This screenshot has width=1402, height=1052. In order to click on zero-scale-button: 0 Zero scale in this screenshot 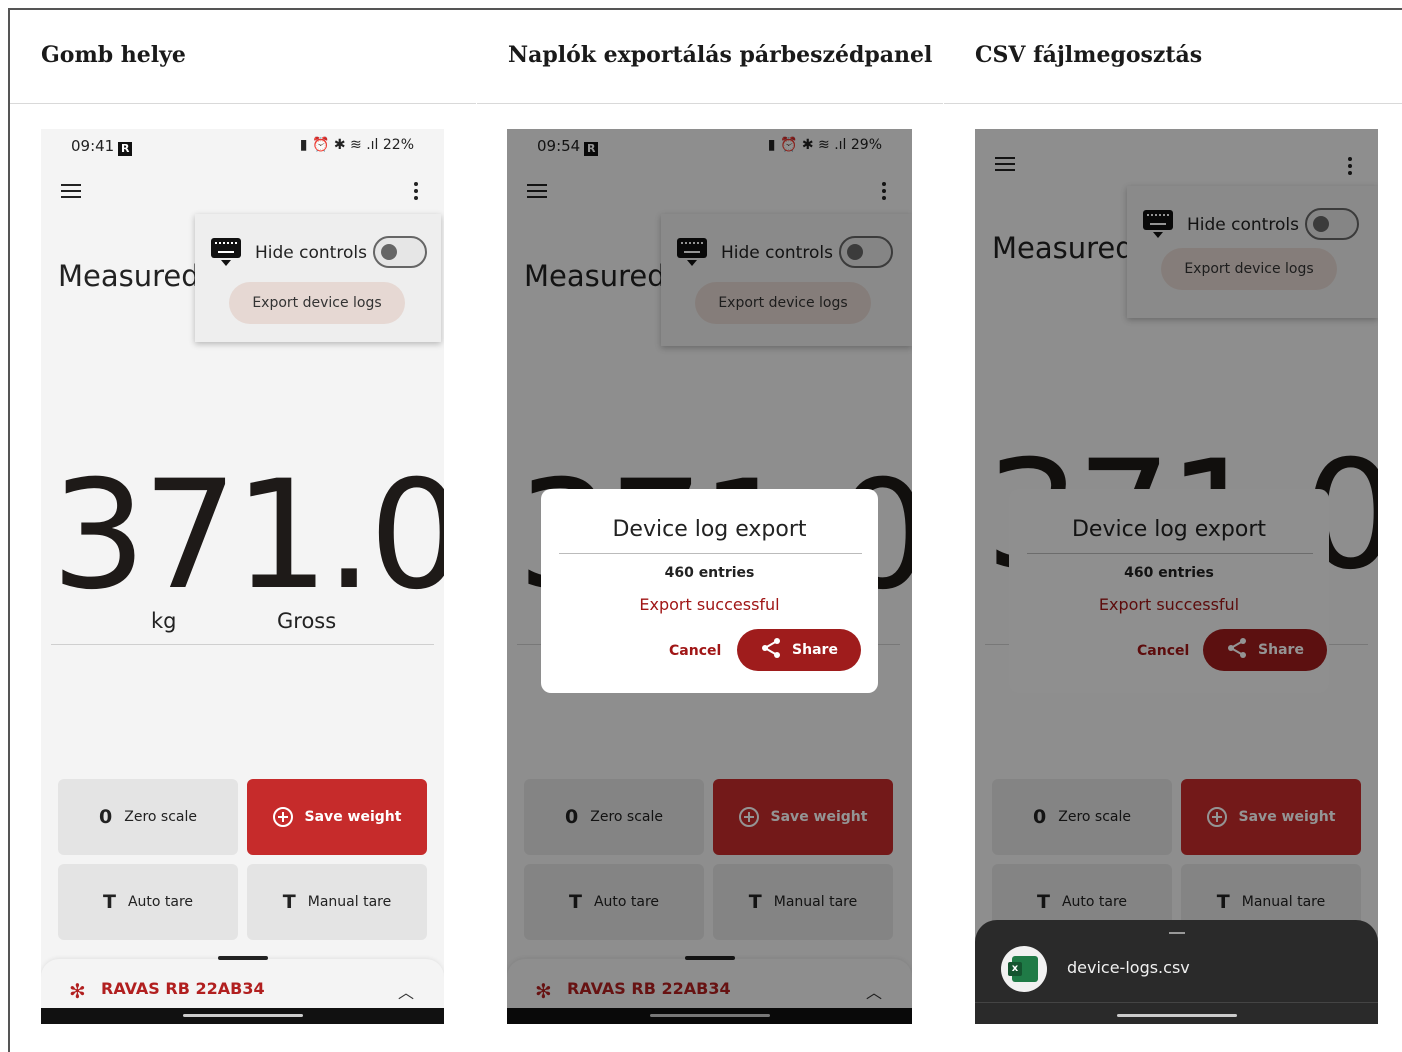, I will do `click(148, 817)`.